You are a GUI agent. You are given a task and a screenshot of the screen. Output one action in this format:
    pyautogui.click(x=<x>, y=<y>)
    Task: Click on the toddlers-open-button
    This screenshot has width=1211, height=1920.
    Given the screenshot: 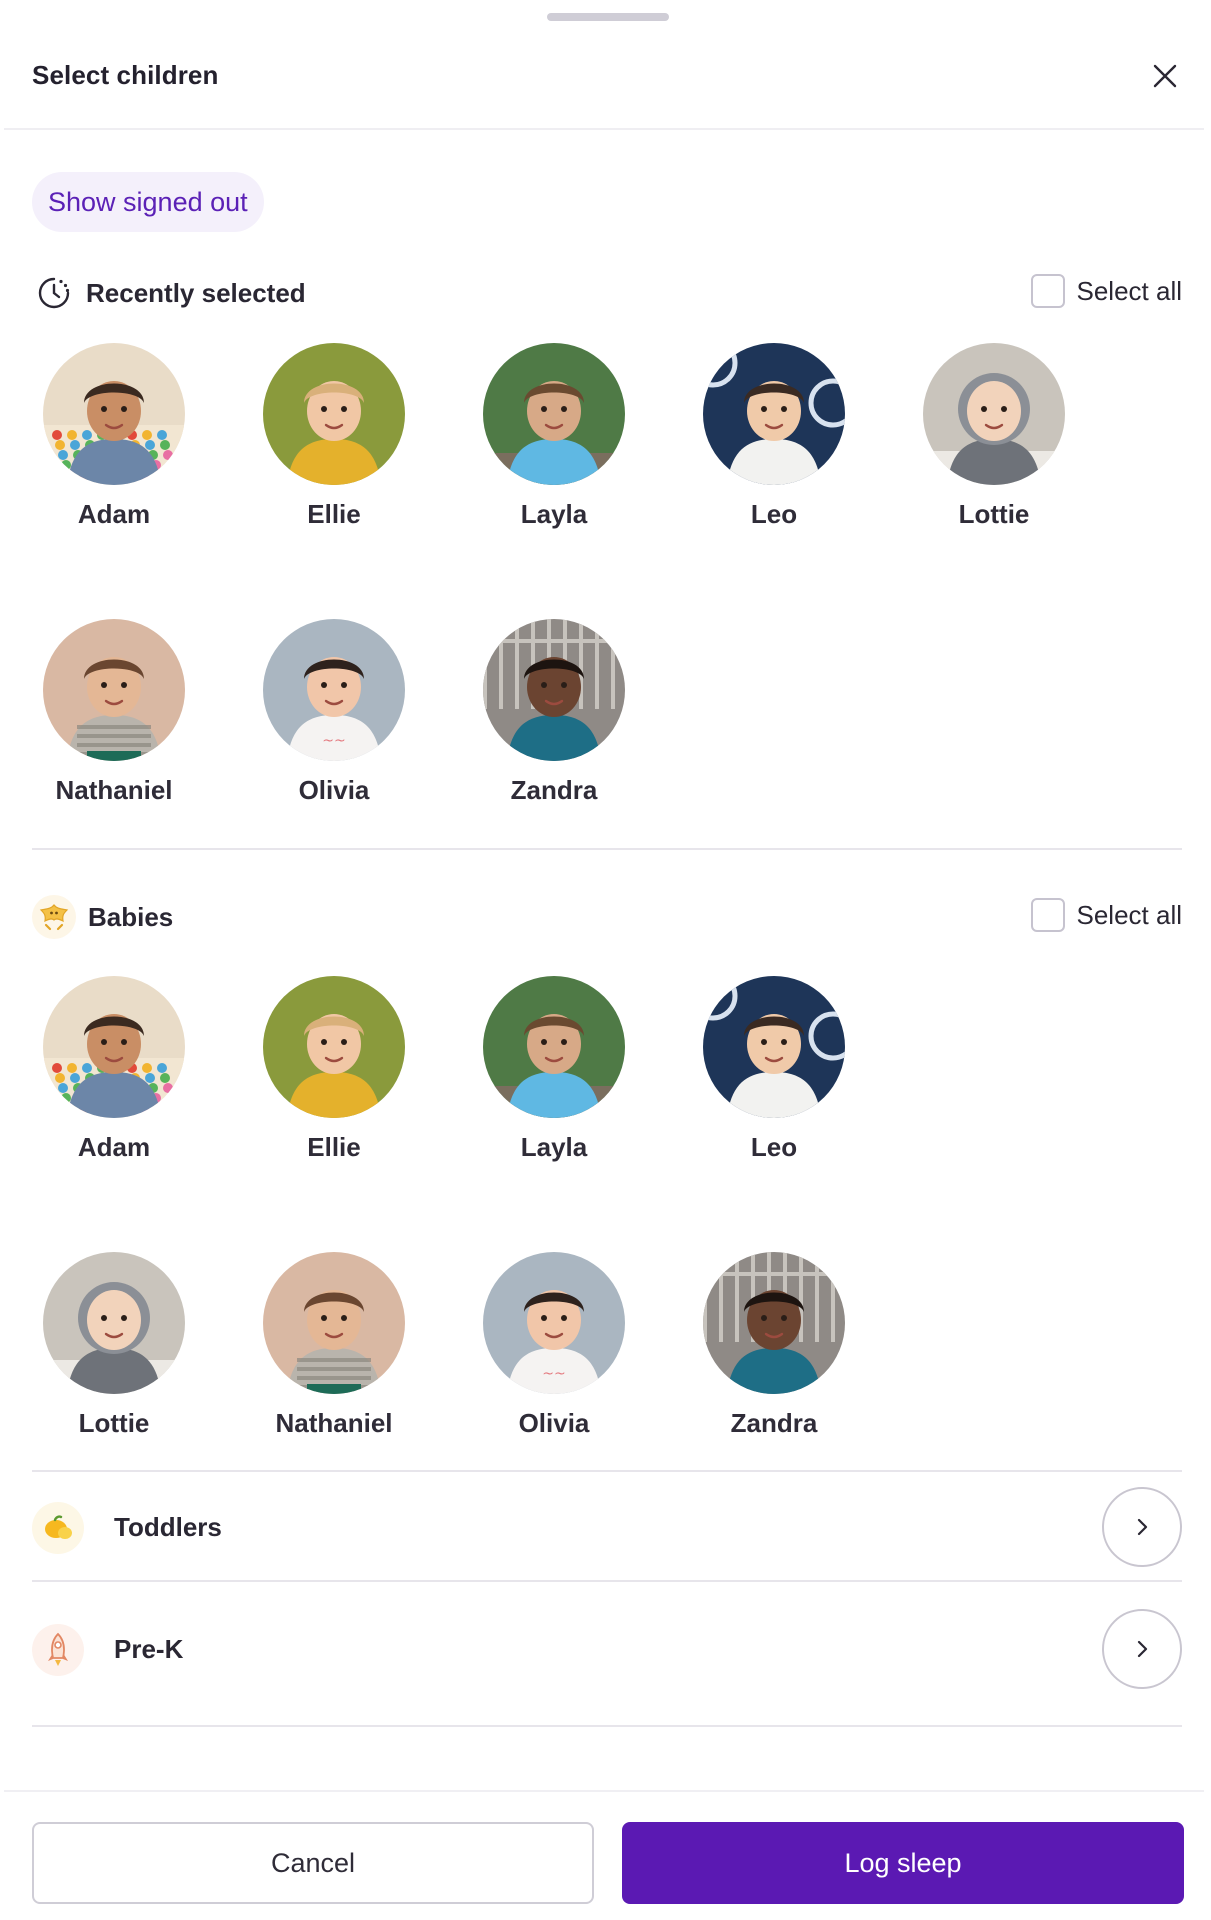 What is the action you would take?
    pyautogui.click(x=1142, y=1527)
    